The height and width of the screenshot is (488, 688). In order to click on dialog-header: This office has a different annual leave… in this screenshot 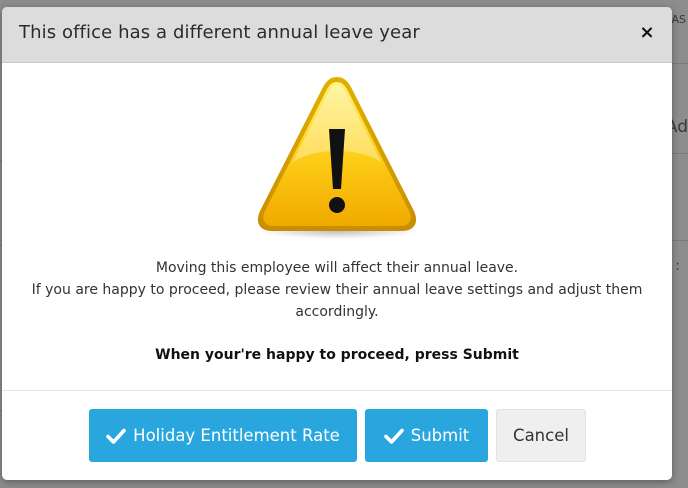, I will do `click(337, 35)`.